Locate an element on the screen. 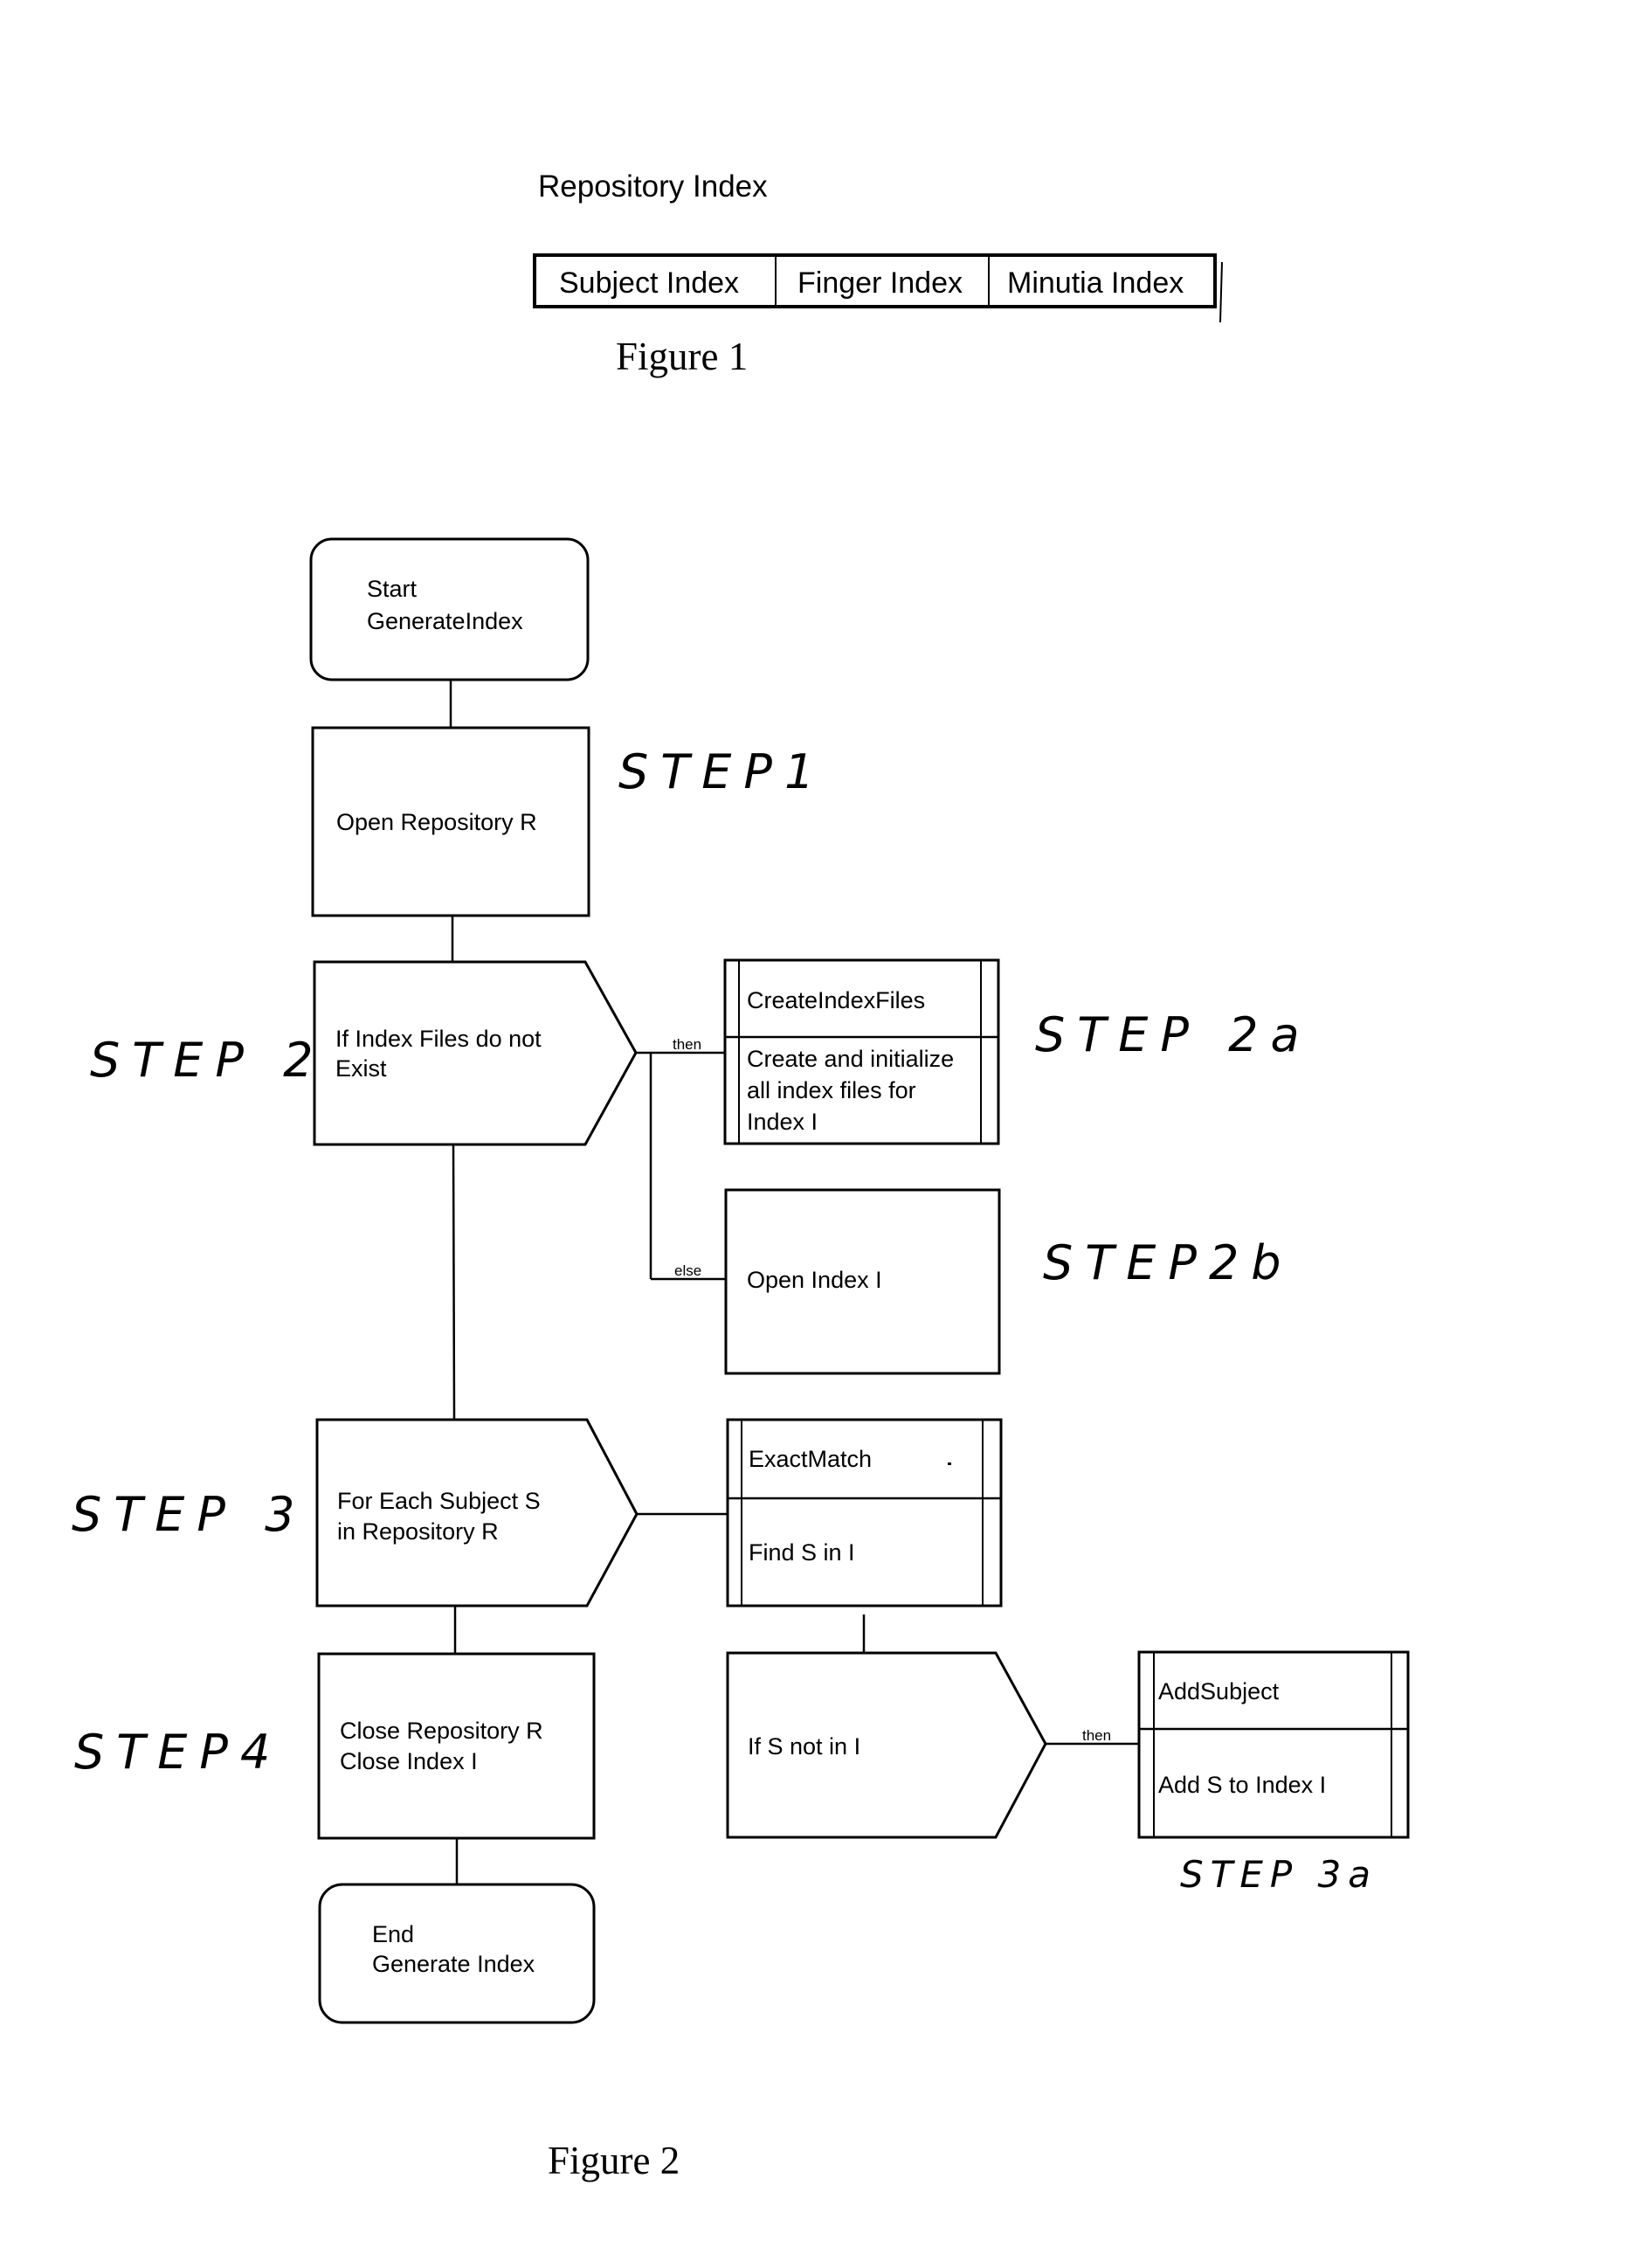 The width and height of the screenshot is (1650, 2268). annotation-step-1: STEP1 is located at coordinates (722, 772).